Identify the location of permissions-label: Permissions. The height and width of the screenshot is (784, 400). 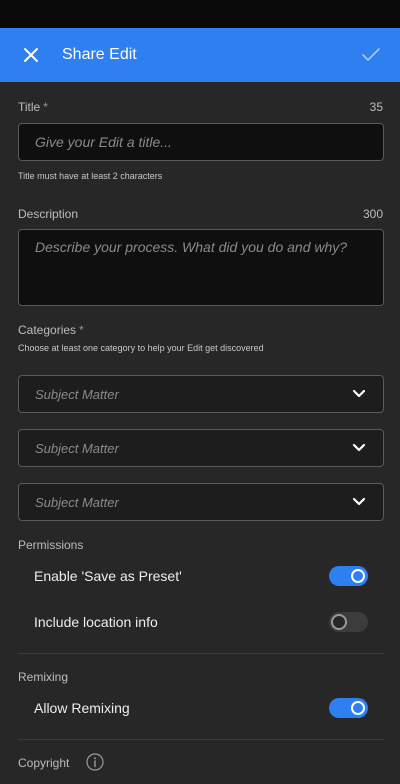
(51, 545).